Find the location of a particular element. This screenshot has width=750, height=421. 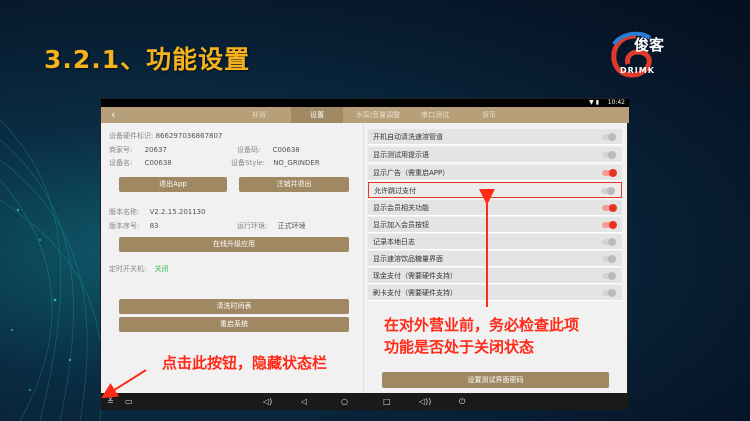

setting-join-member-button: 显示加入会员按钮 is located at coordinates (495, 225).